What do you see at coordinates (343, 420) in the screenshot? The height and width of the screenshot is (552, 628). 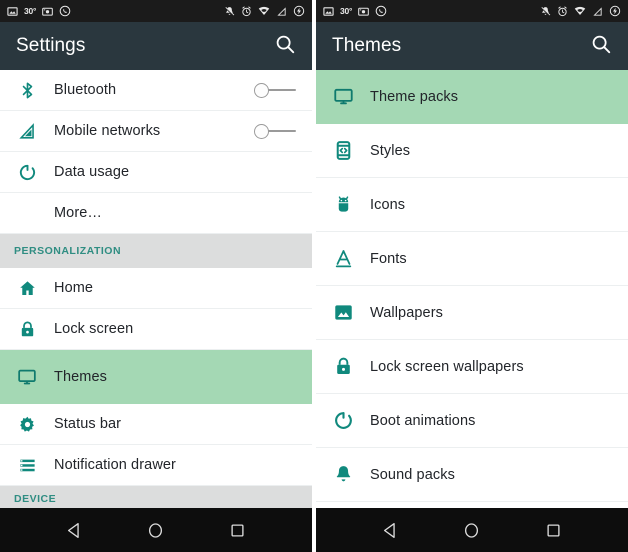 I see `boot-circle-icon` at bounding box center [343, 420].